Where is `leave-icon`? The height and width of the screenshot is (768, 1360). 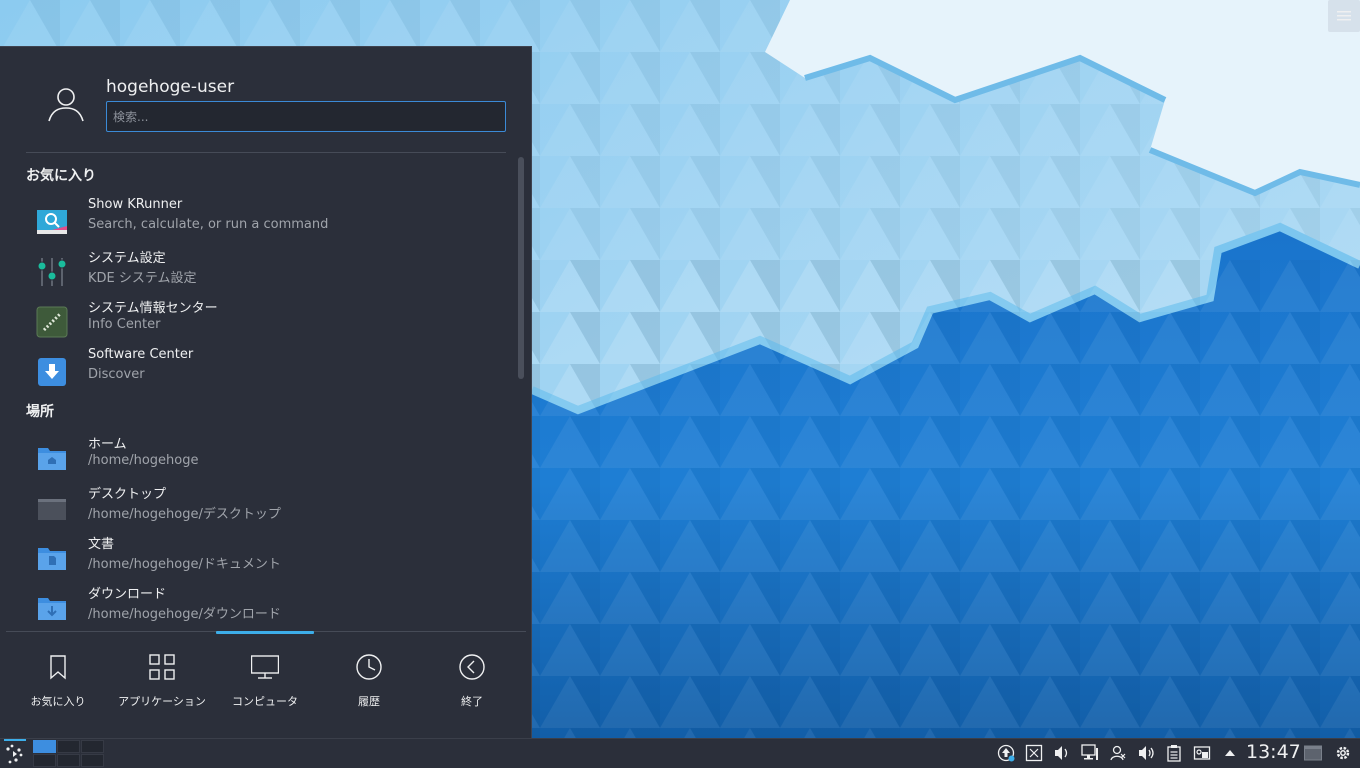
leave-icon is located at coordinates (472, 667).